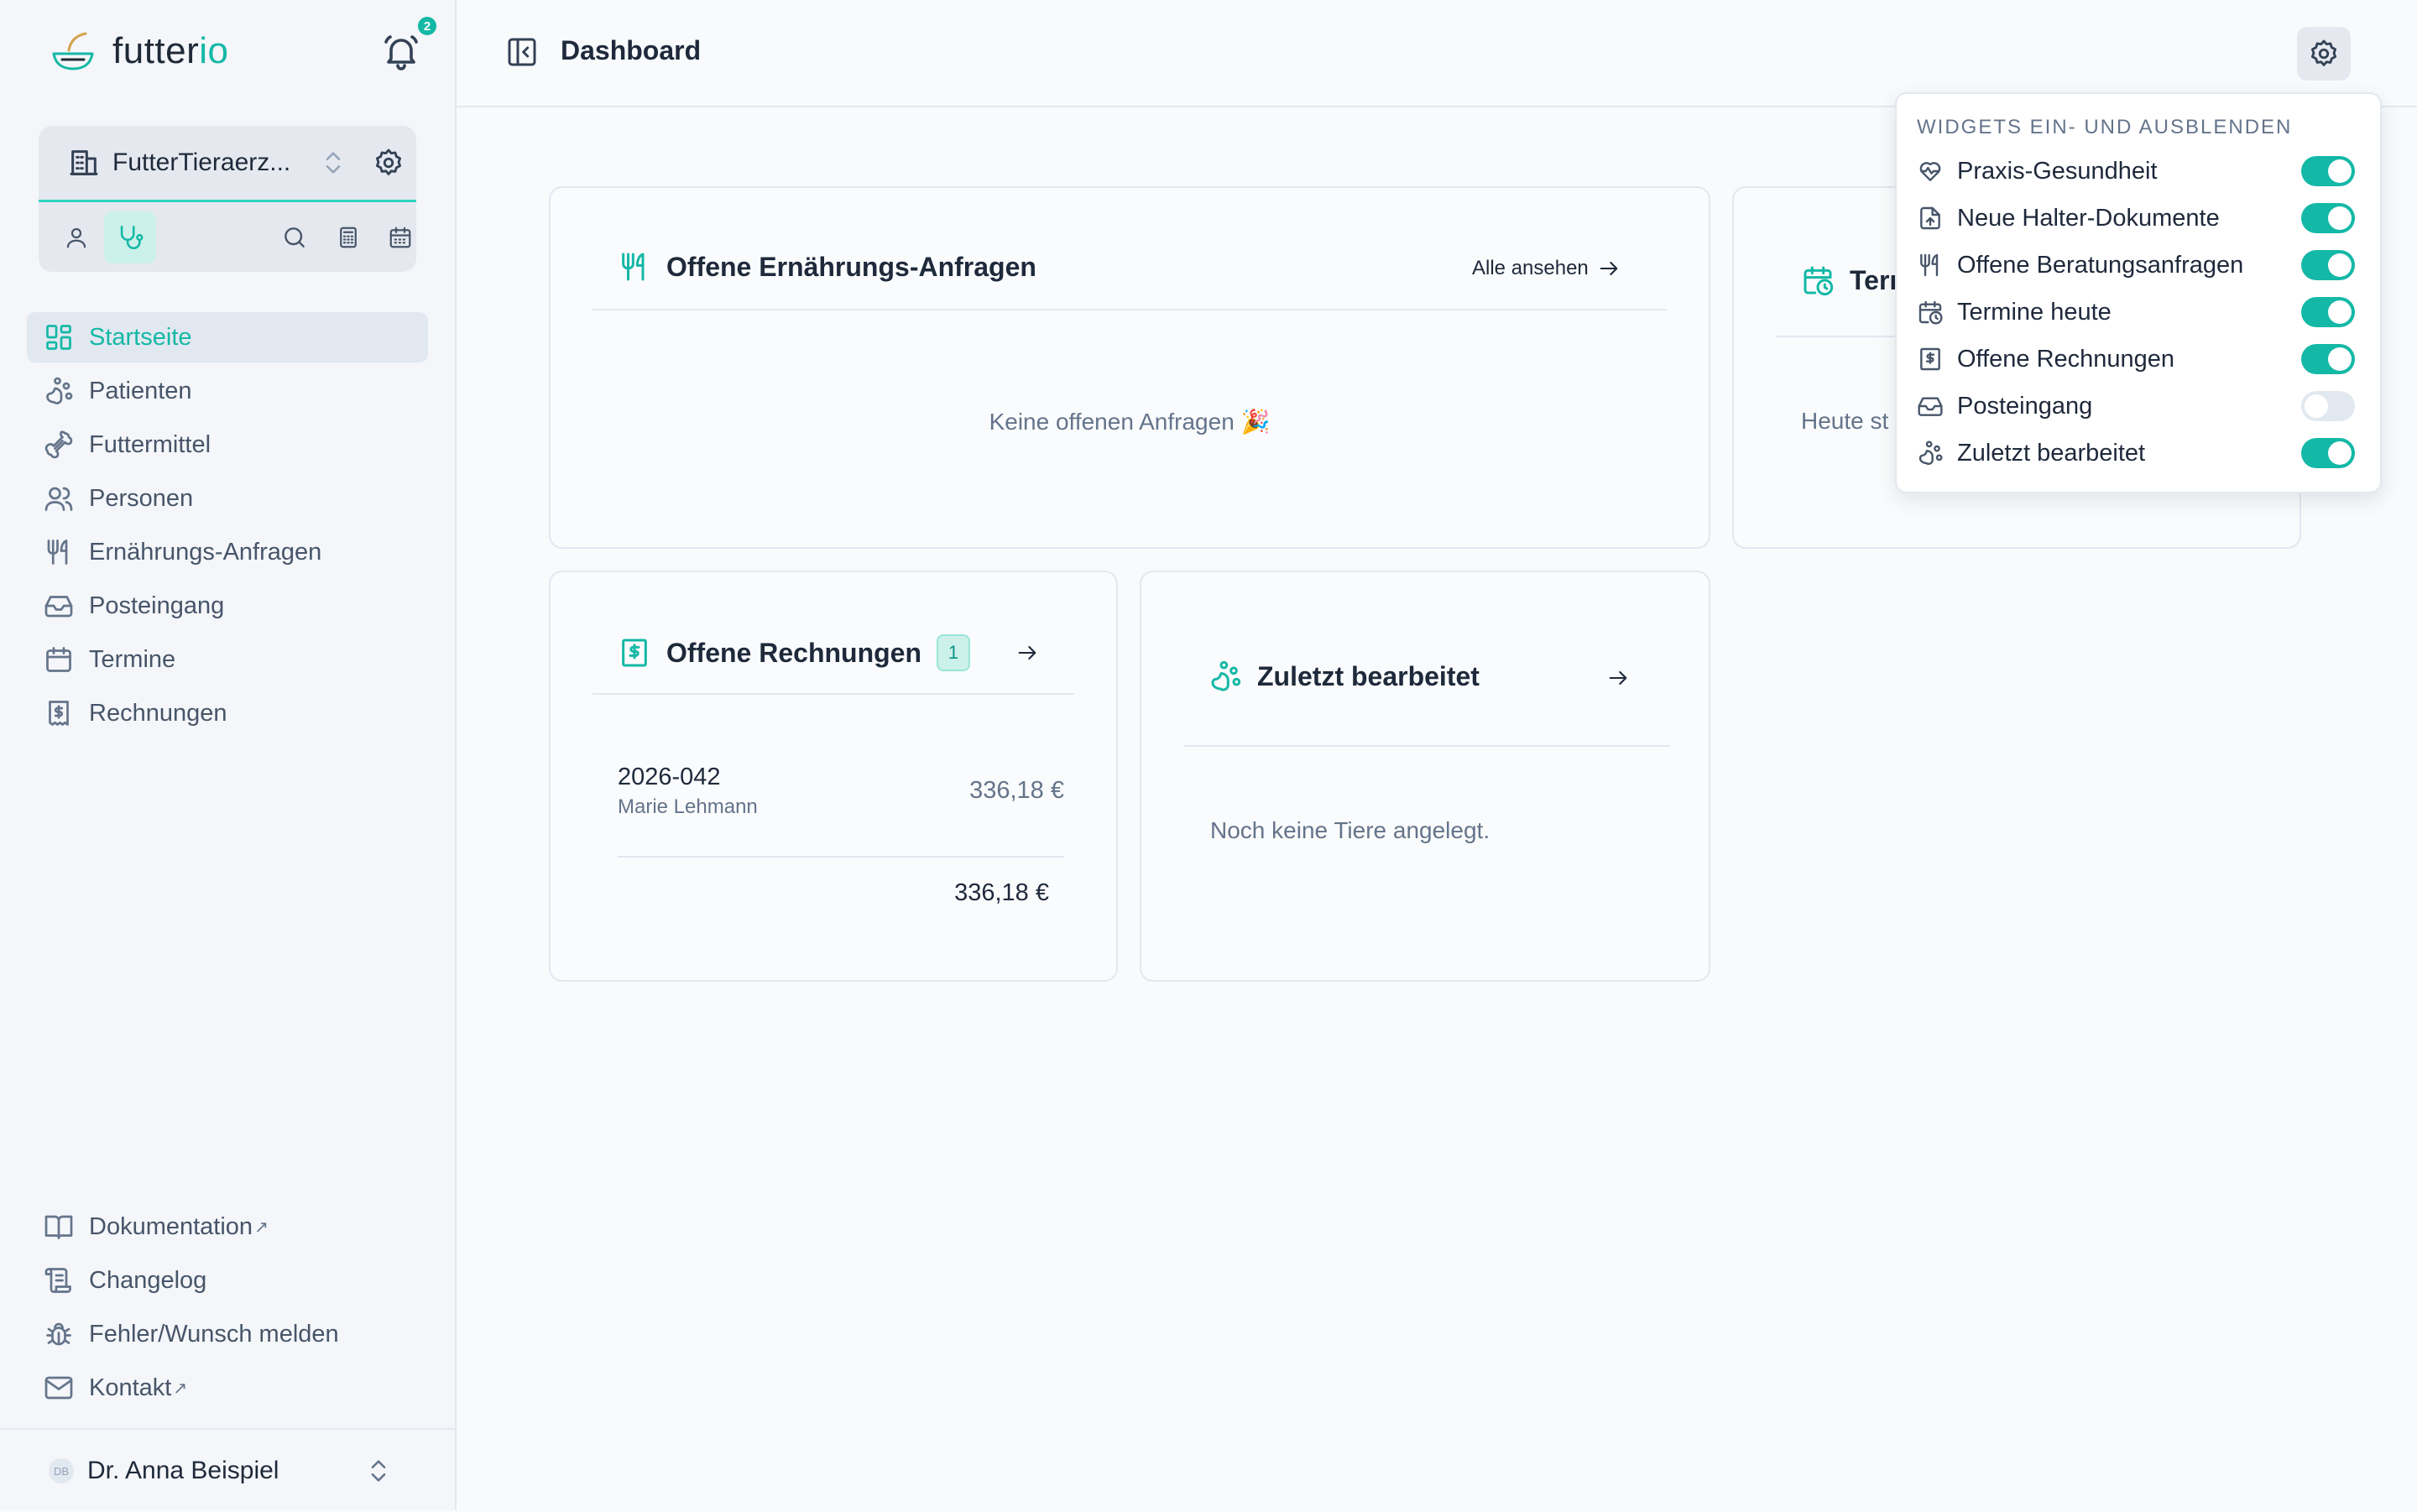 This screenshot has height=1512, width=2417. What do you see at coordinates (669, 777) in the screenshot?
I see `invoice-number: 2026-042` at bounding box center [669, 777].